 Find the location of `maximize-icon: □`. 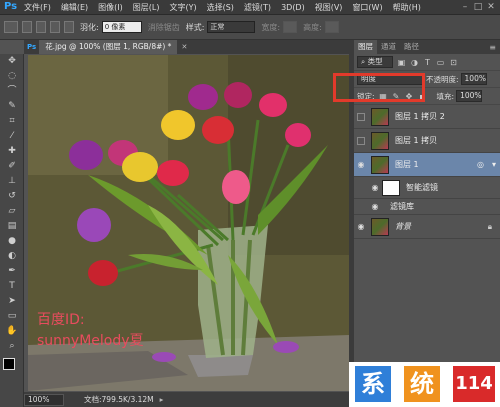

maximize-icon: □ is located at coordinates (478, 7).